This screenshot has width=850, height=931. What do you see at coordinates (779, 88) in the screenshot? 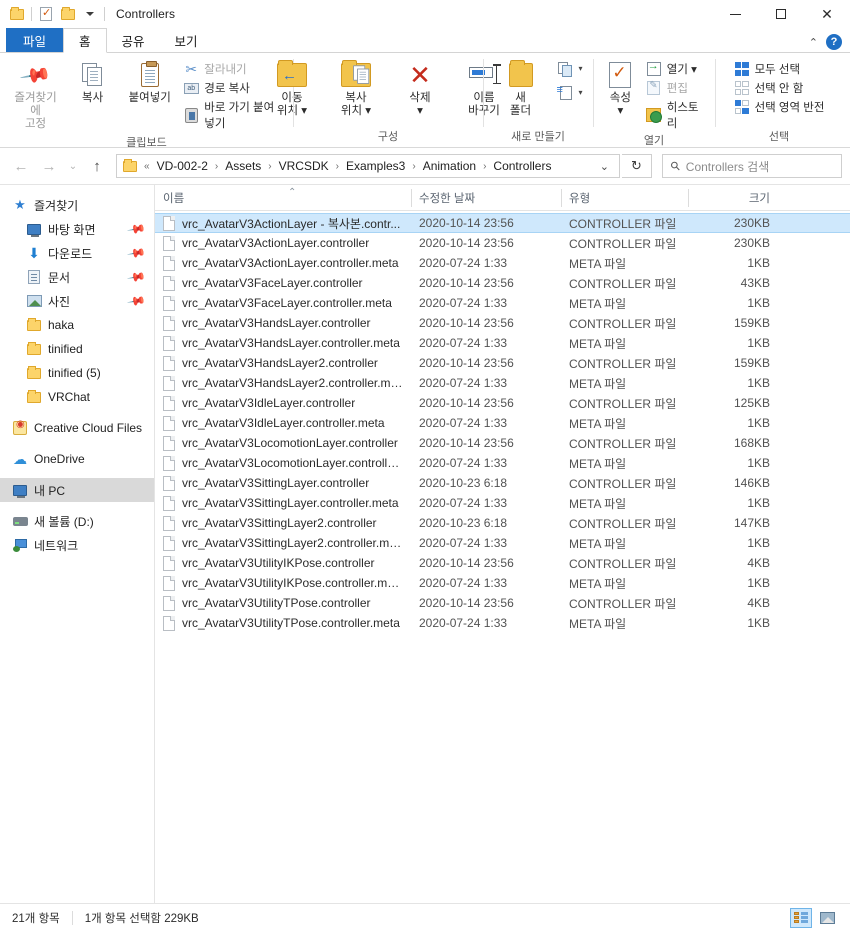
I see `select-none-button: 선택 안 함` at bounding box center [779, 88].